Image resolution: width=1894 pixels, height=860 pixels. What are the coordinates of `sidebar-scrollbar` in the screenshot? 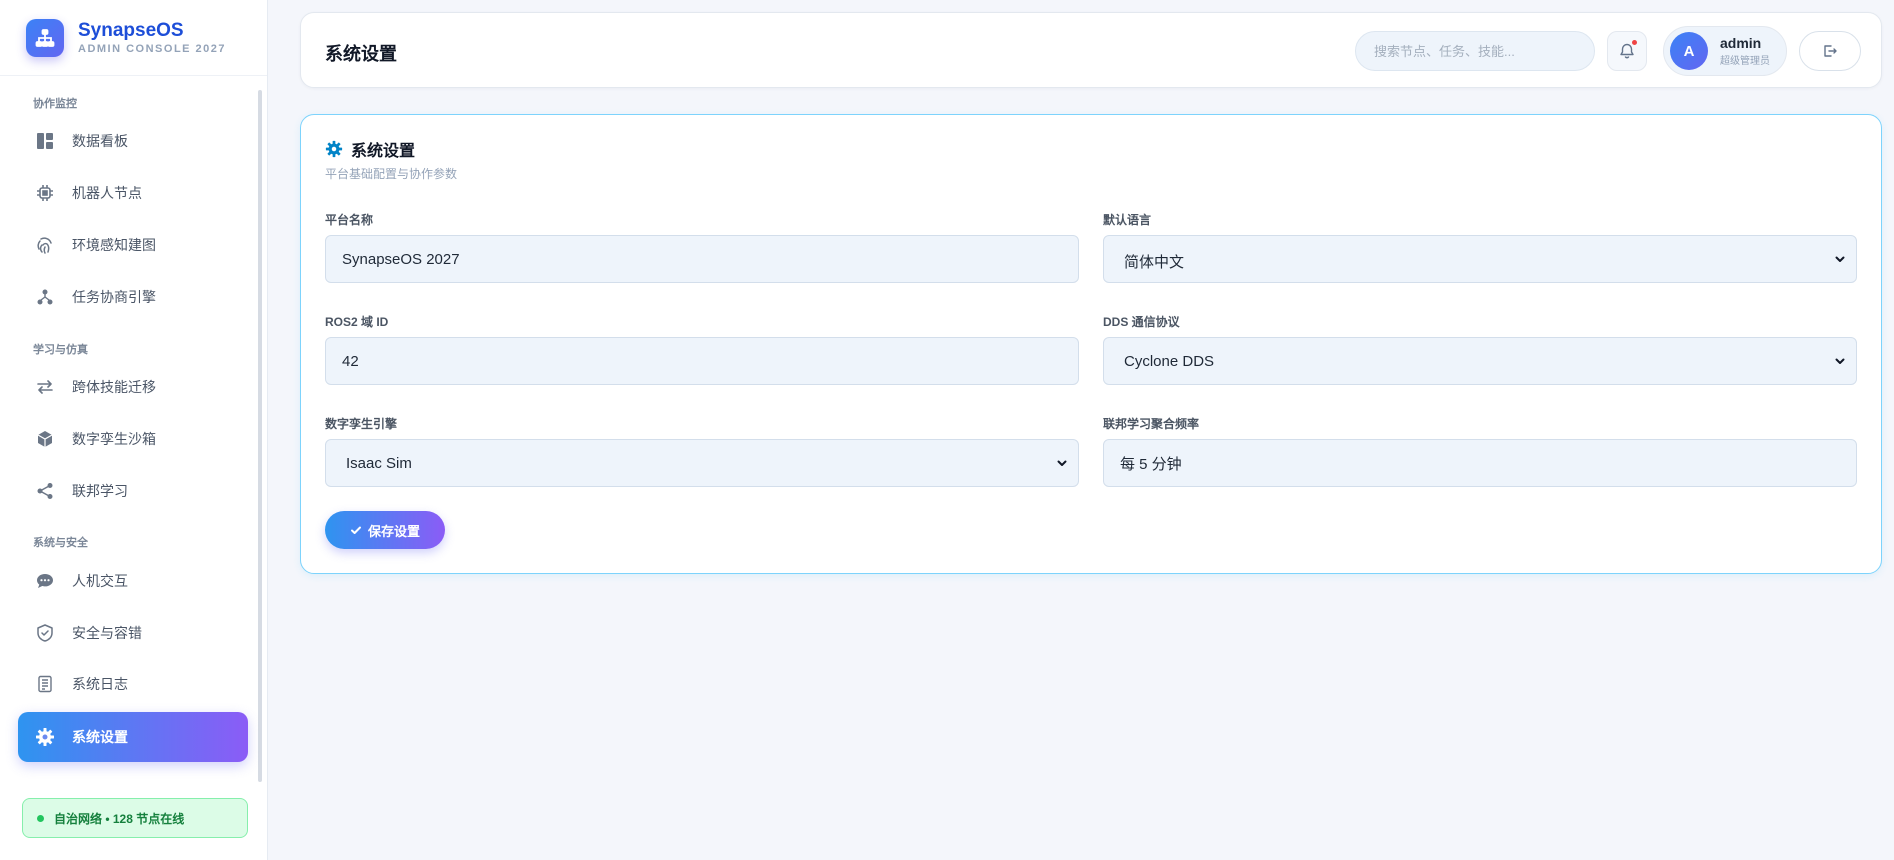 It's located at (260, 436).